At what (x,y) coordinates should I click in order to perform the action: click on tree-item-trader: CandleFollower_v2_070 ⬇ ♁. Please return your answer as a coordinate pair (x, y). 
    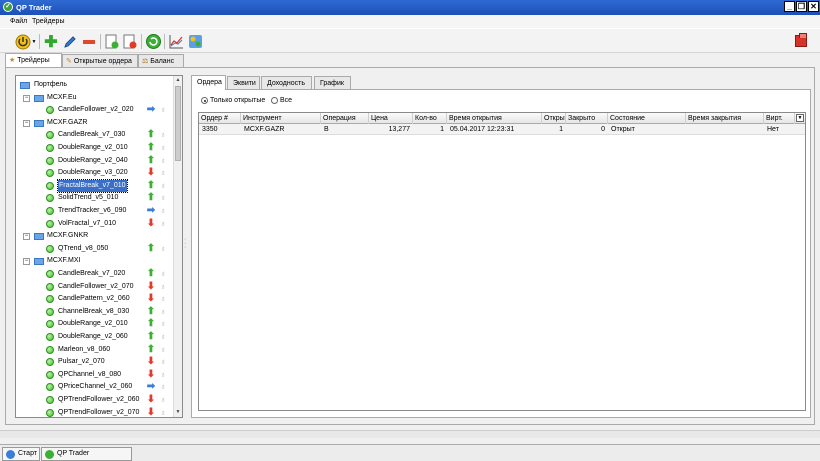
    Looking at the image, I should click on (95, 287).